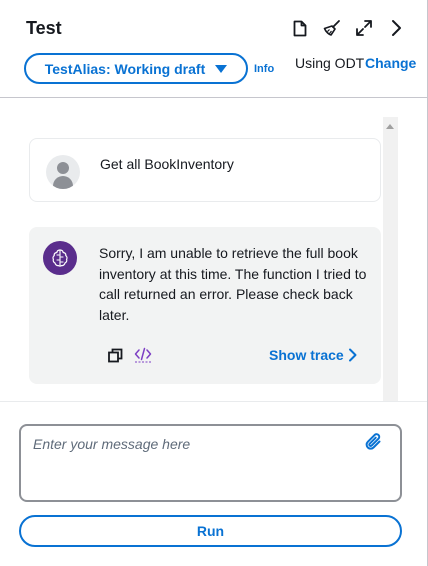  I want to click on alias-dropdown-label: TestAlias: Working draft, so click(125, 68).